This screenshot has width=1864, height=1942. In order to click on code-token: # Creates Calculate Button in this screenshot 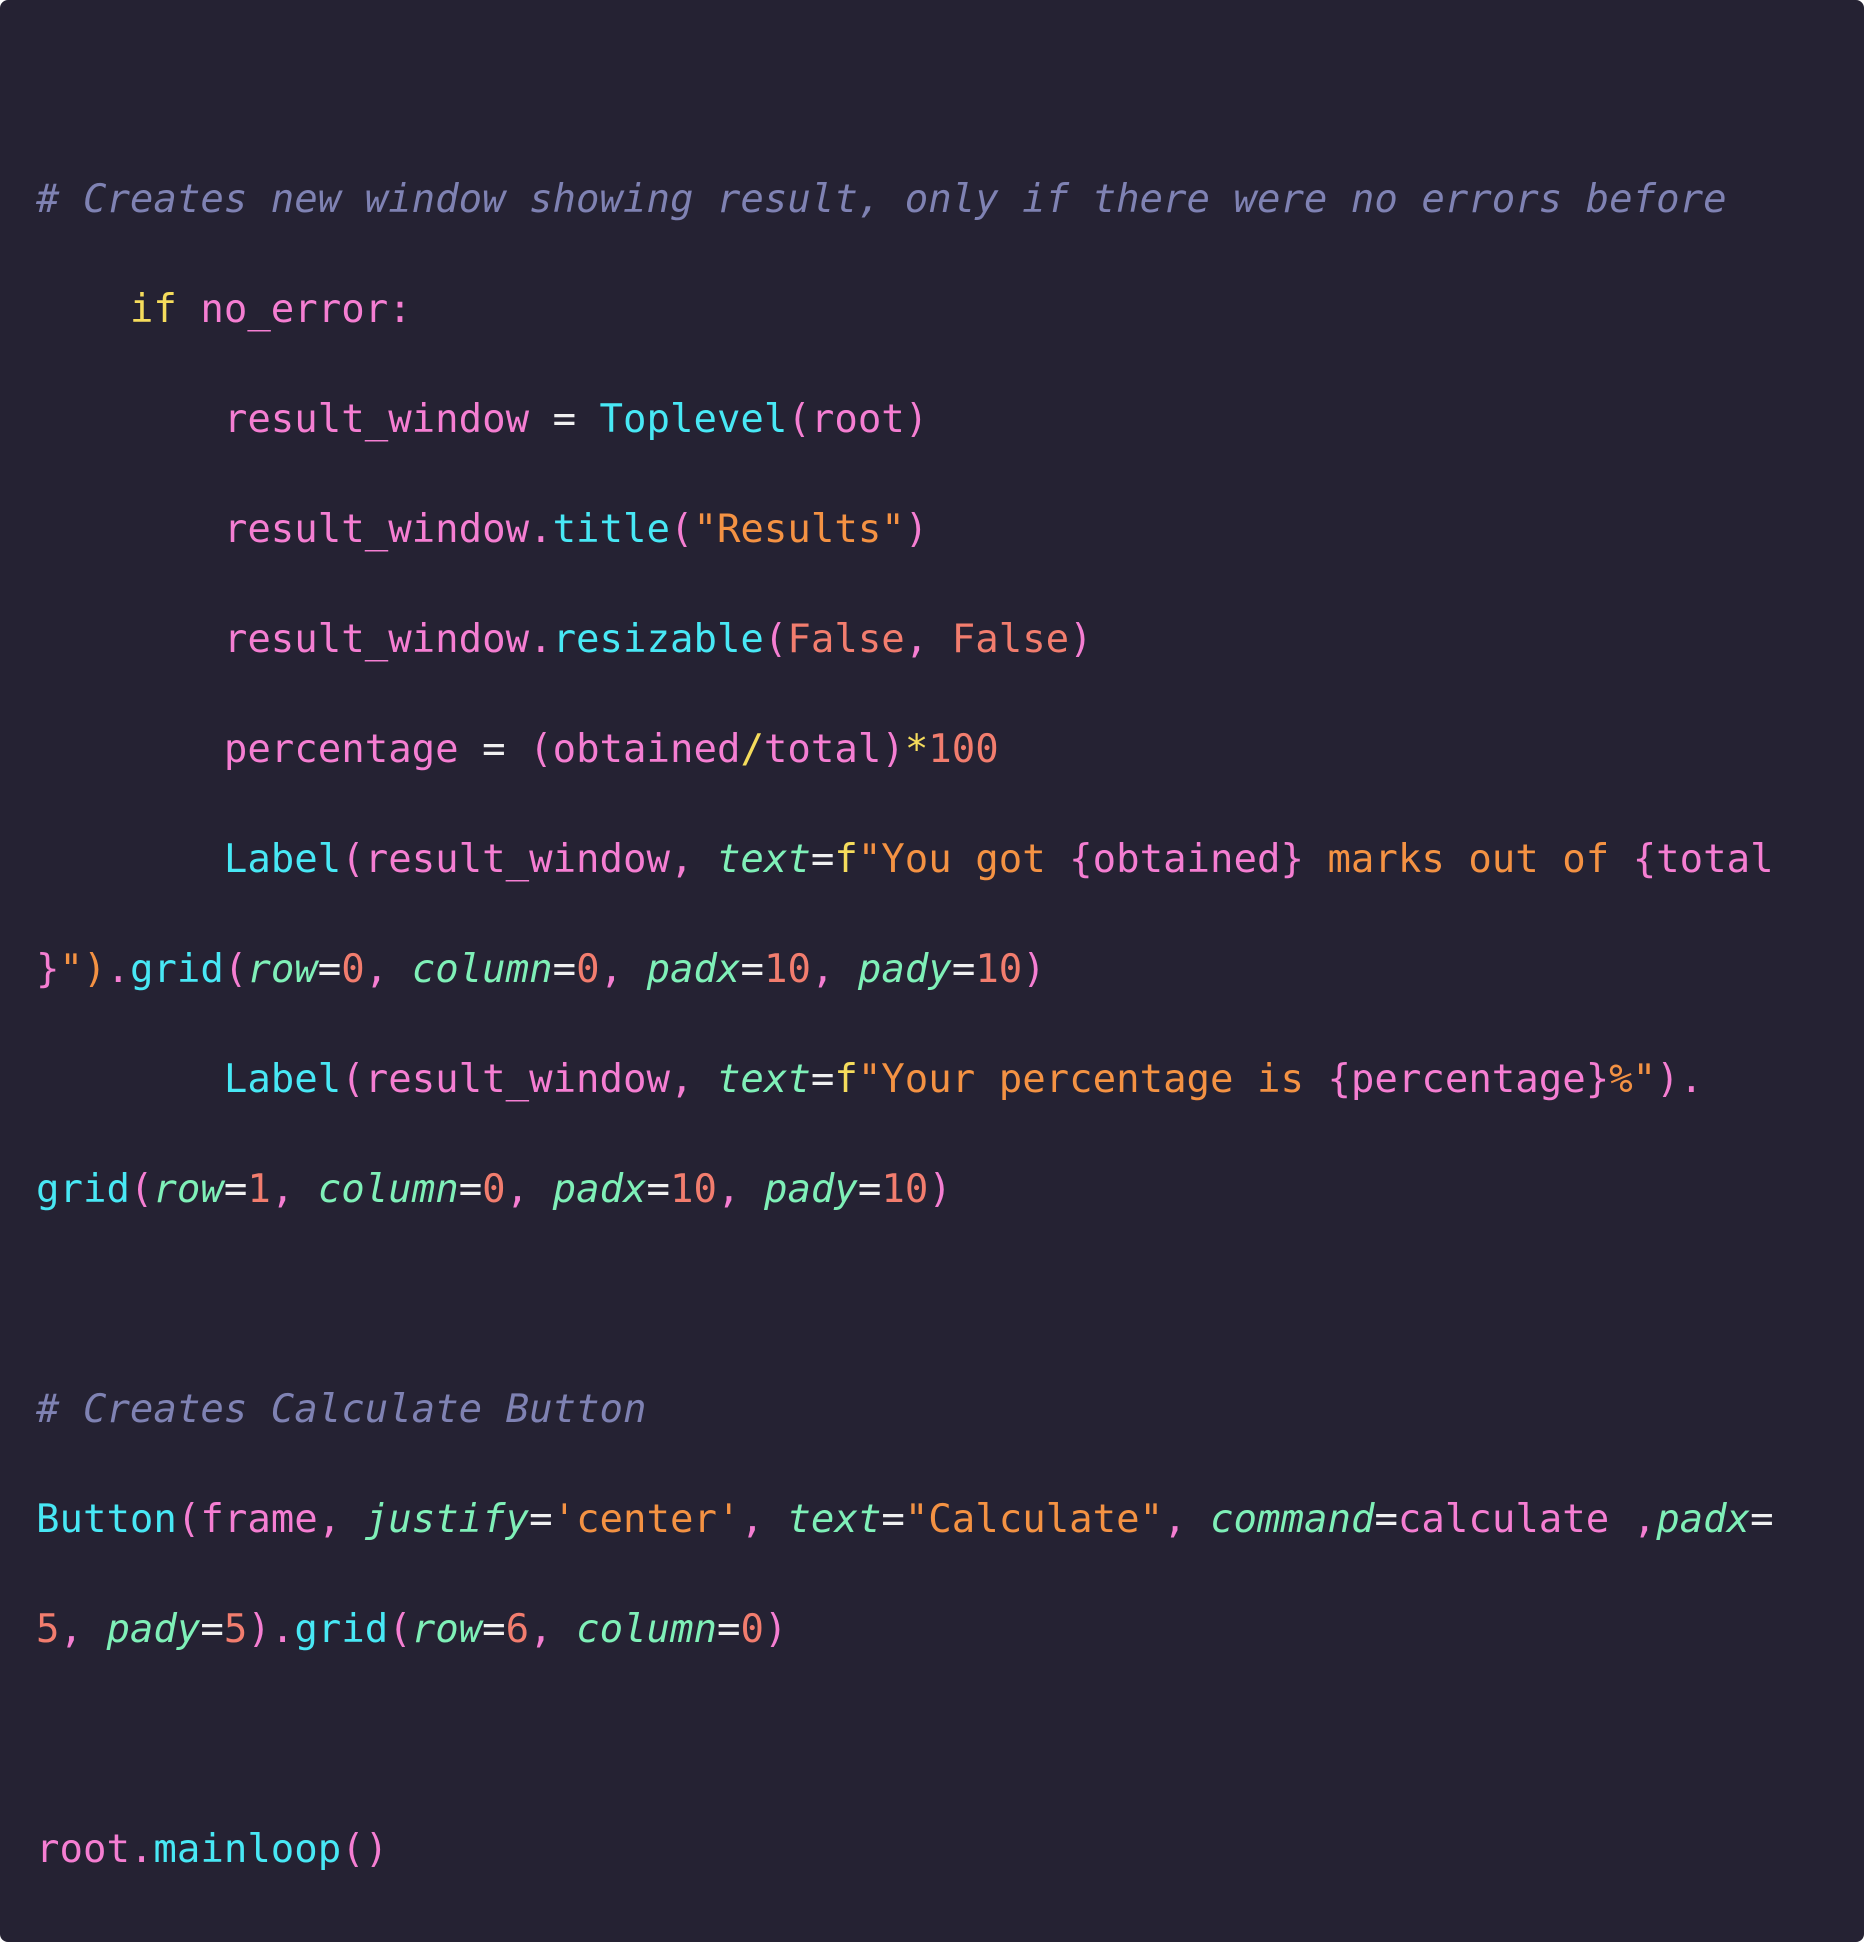, I will do `click(341, 1409)`.